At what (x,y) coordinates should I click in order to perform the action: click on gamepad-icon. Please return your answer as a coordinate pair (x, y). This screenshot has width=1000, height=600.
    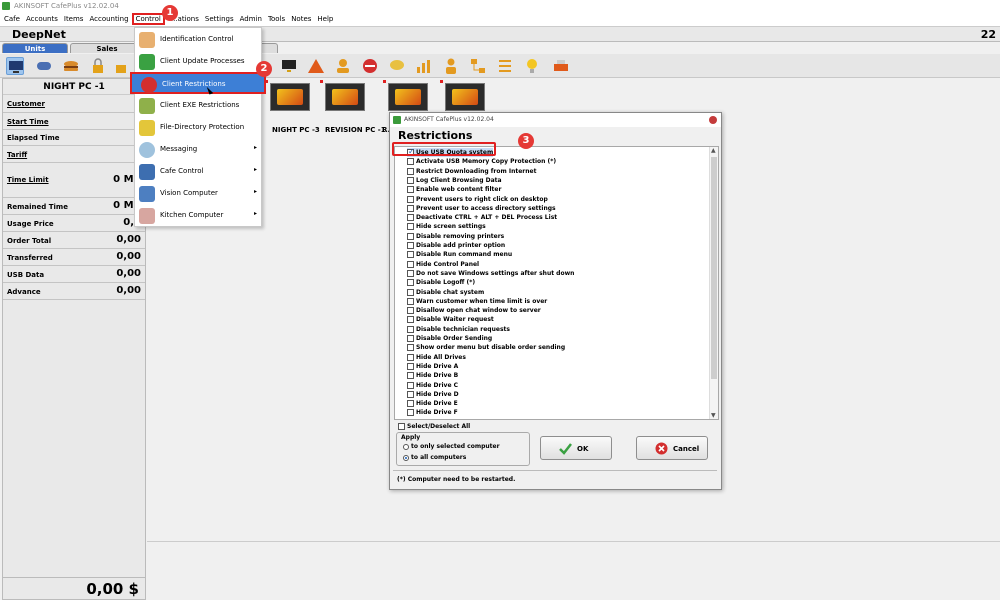
    Looking at the image, I should click on (44, 66).